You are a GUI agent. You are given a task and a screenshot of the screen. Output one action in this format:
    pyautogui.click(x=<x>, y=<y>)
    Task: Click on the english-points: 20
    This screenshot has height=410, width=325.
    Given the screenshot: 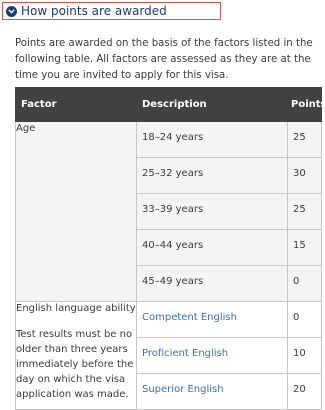 What is the action you would take?
    pyautogui.click(x=304, y=391)
    